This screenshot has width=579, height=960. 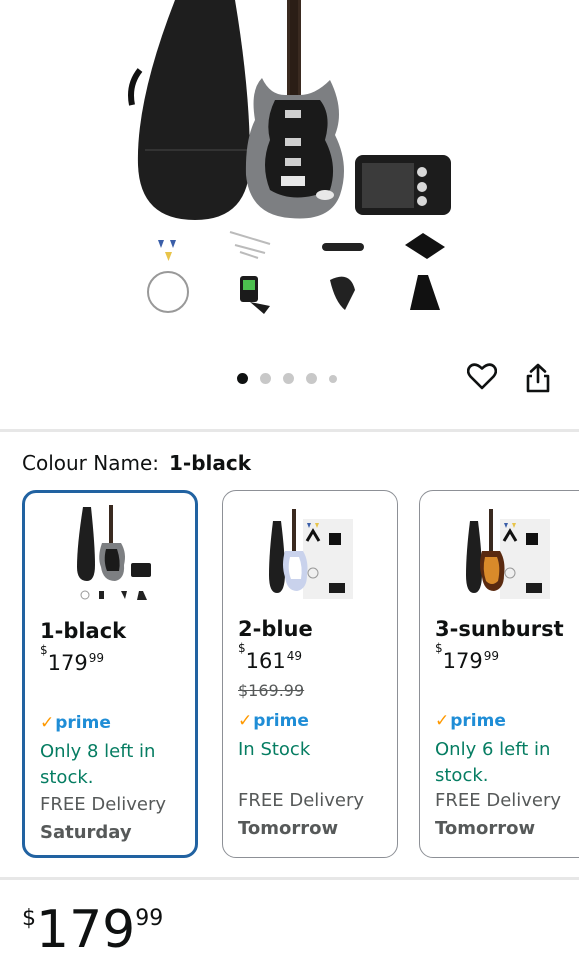 What do you see at coordinates (86, 930) in the screenshot?
I see `price-whole: 179` at bounding box center [86, 930].